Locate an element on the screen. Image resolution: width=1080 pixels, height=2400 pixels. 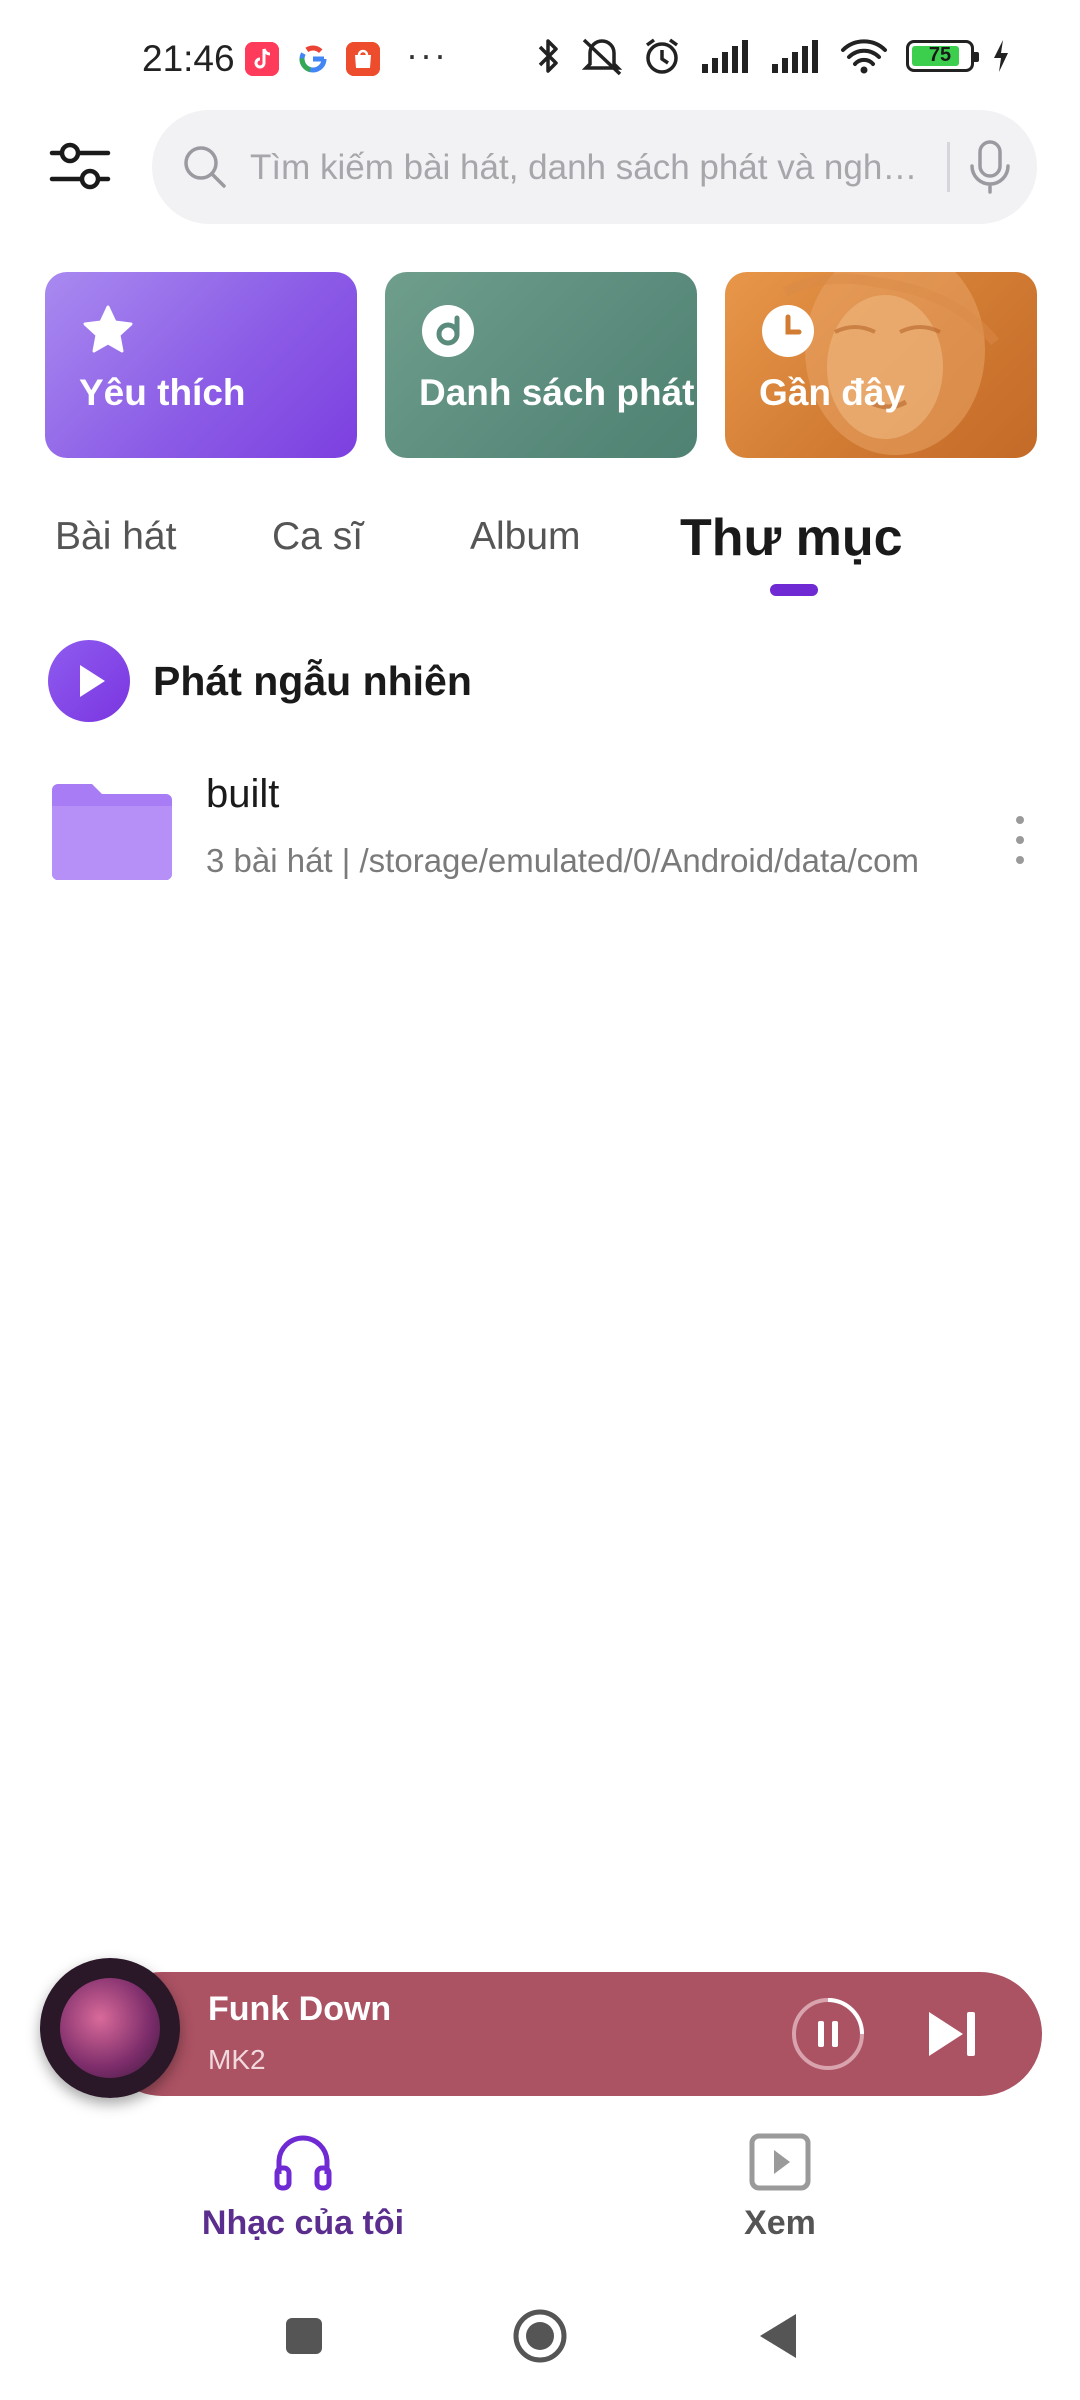
favorites-card: Yêu thích is located at coordinates (201, 365).